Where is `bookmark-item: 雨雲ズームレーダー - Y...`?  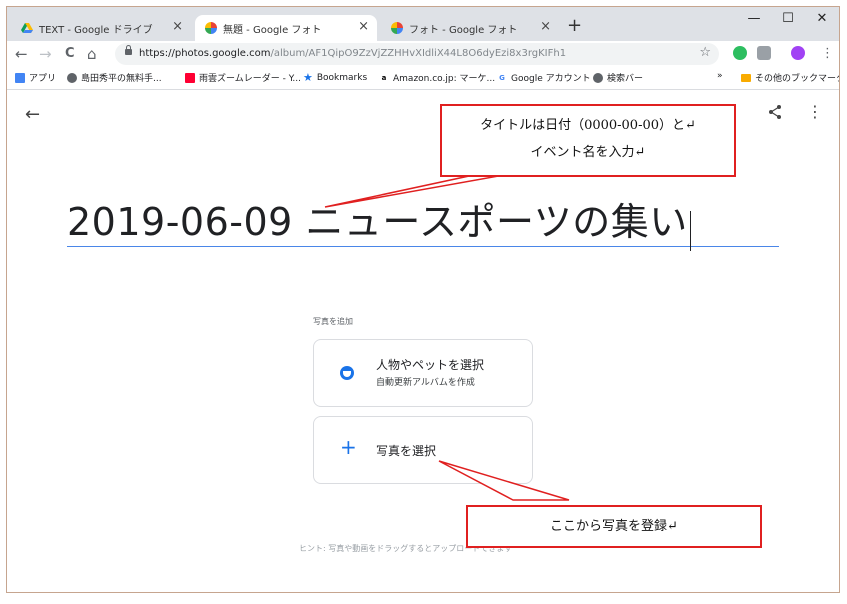 bookmark-item: 雨雲ズームレーダー - Y... is located at coordinates (243, 77).